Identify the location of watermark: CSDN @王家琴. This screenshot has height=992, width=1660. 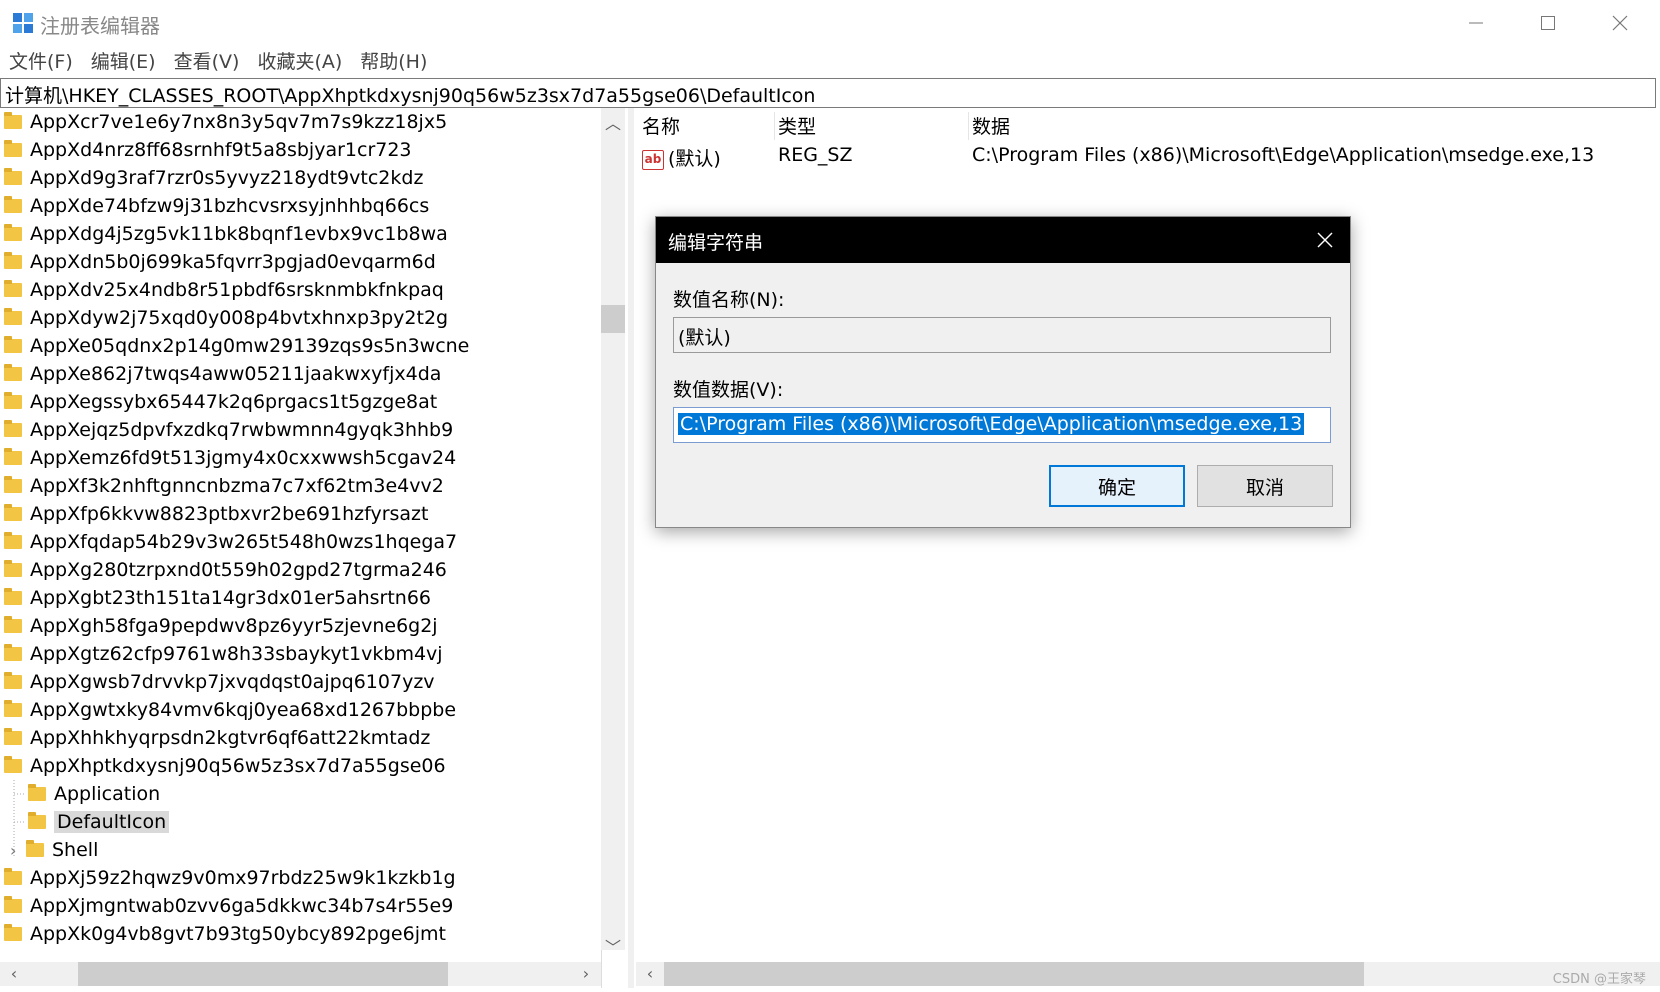
(1599, 979).